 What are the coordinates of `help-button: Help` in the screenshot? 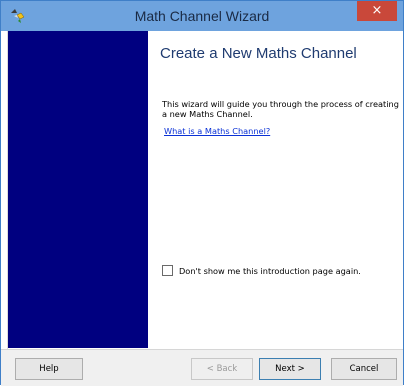 It's located at (49, 369).